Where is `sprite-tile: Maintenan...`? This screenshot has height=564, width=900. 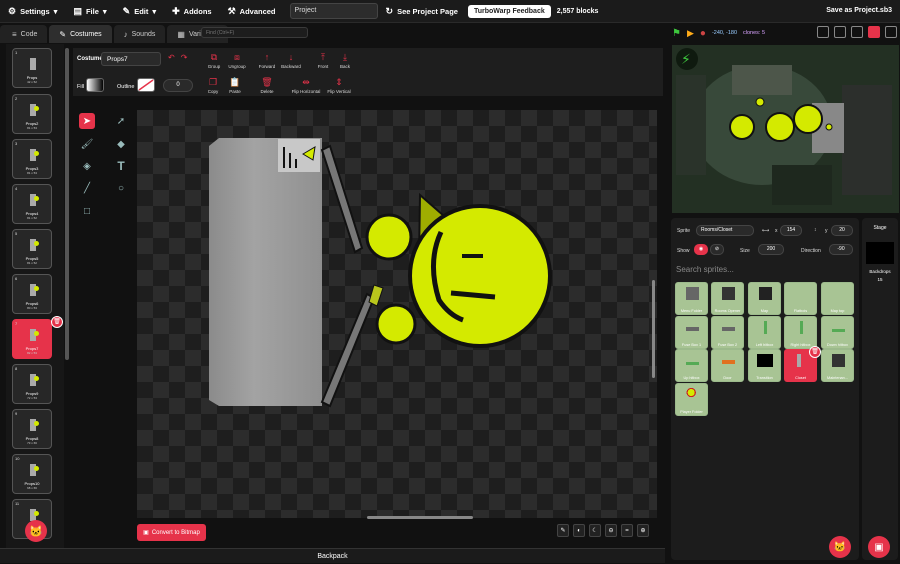 sprite-tile: Maintenan... is located at coordinates (837, 365).